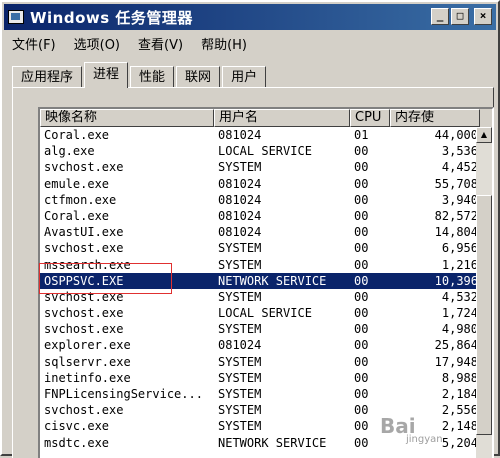  What do you see at coordinates (456, 183) in the screenshot?
I see `cell-mem: 55,708` at bounding box center [456, 183].